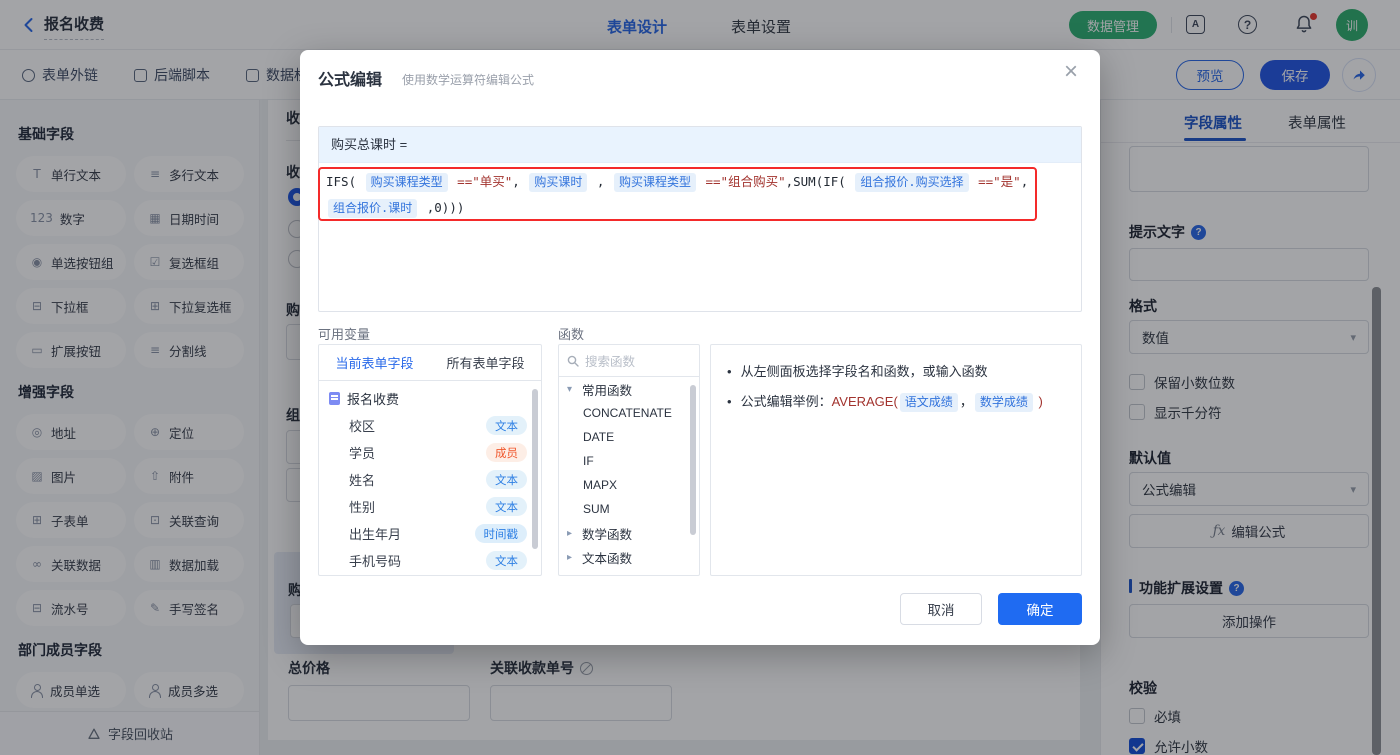  What do you see at coordinates (629, 389) in the screenshot?
I see `function-group: ▾ 常用函数` at bounding box center [629, 389].